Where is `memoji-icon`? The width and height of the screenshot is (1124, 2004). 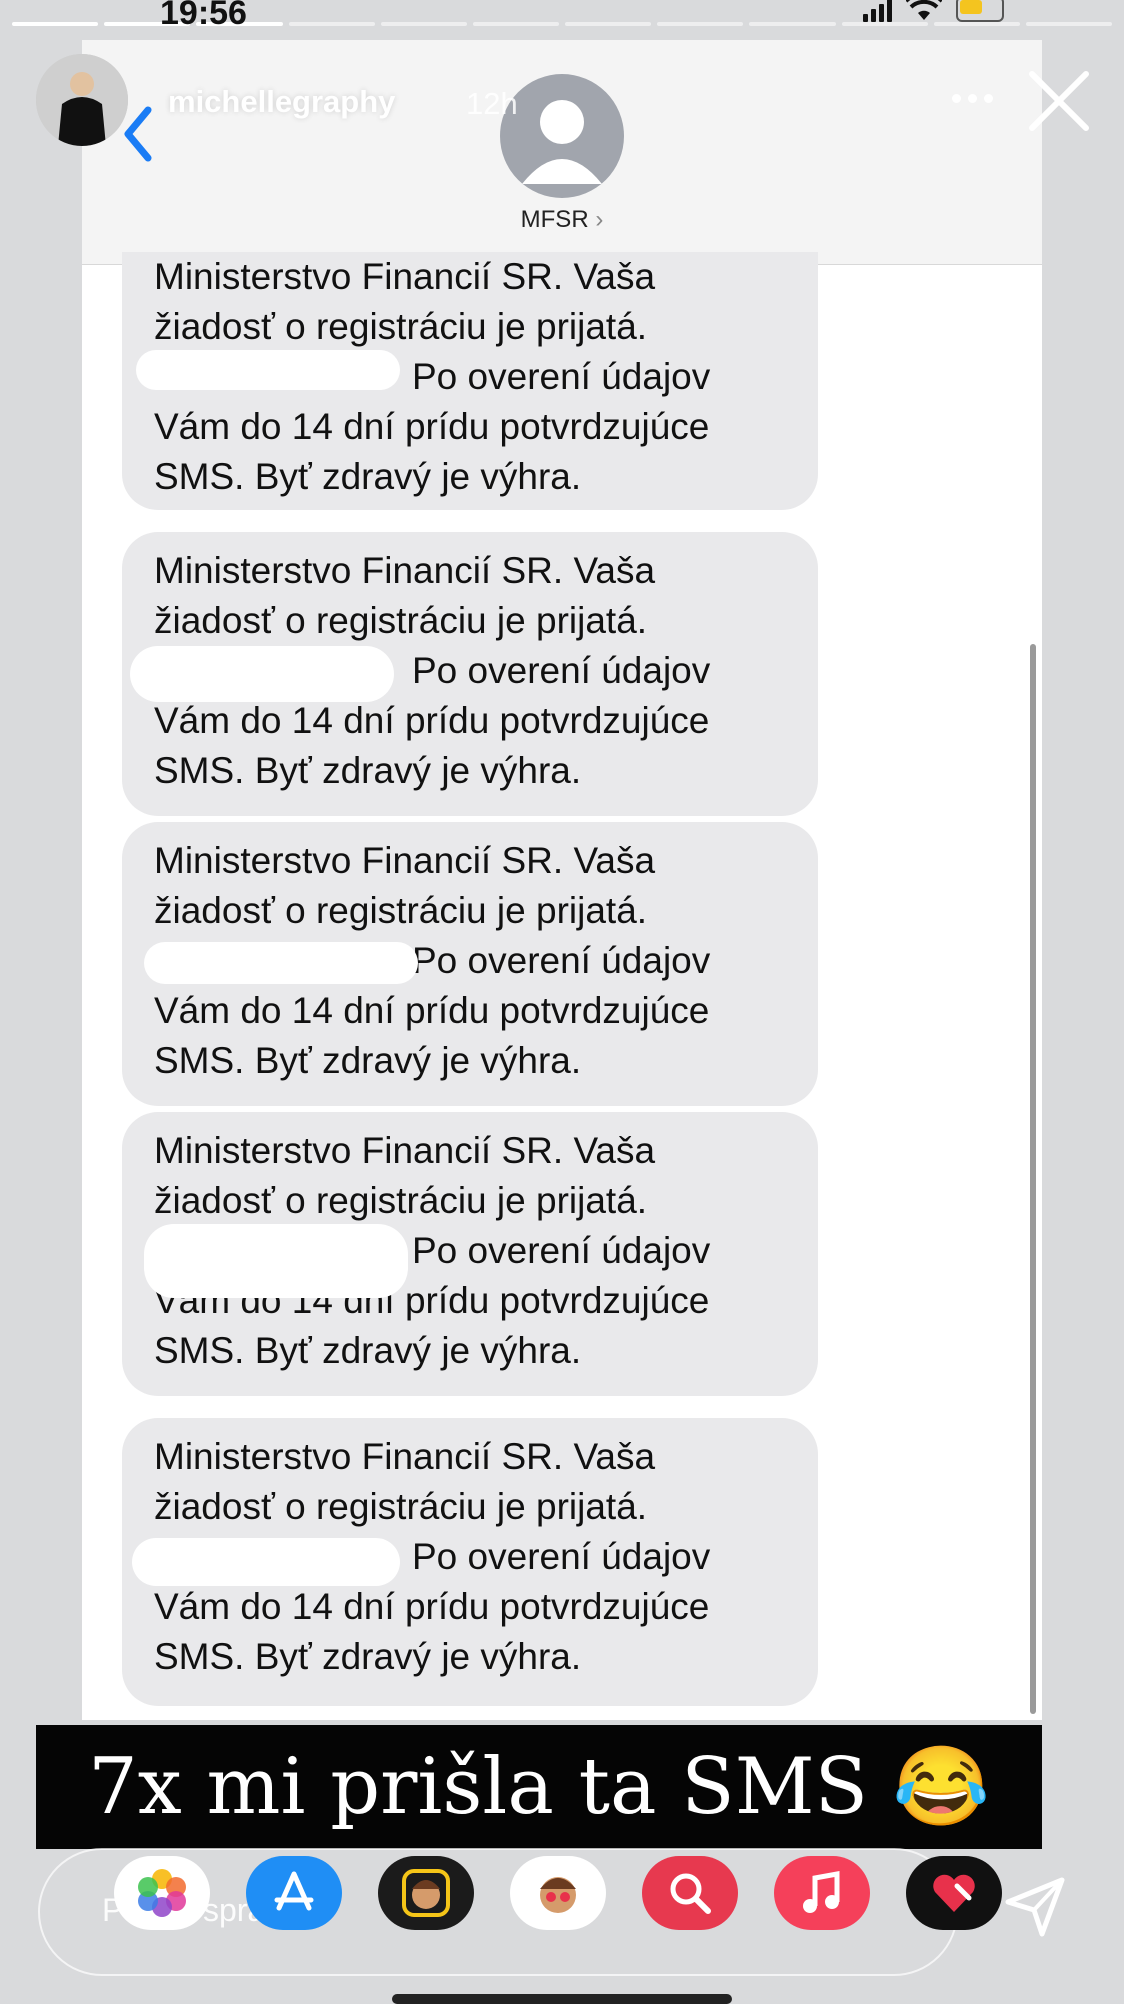
memoji-icon is located at coordinates (426, 1893).